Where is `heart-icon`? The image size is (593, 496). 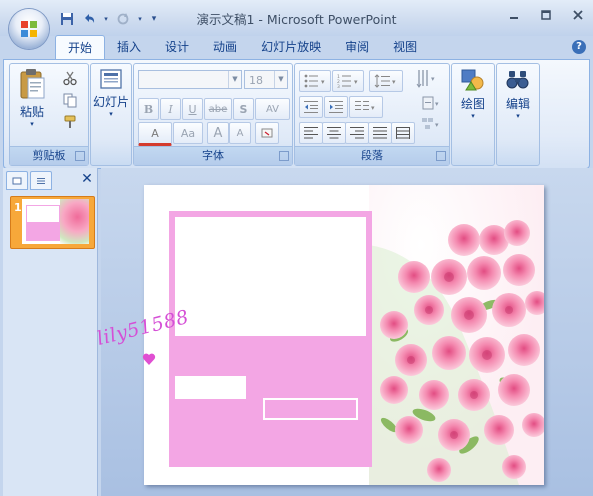 heart-icon is located at coordinates (149, 359).